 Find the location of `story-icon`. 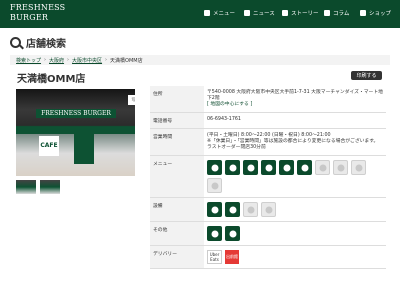

story-icon is located at coordinates (285, 13).